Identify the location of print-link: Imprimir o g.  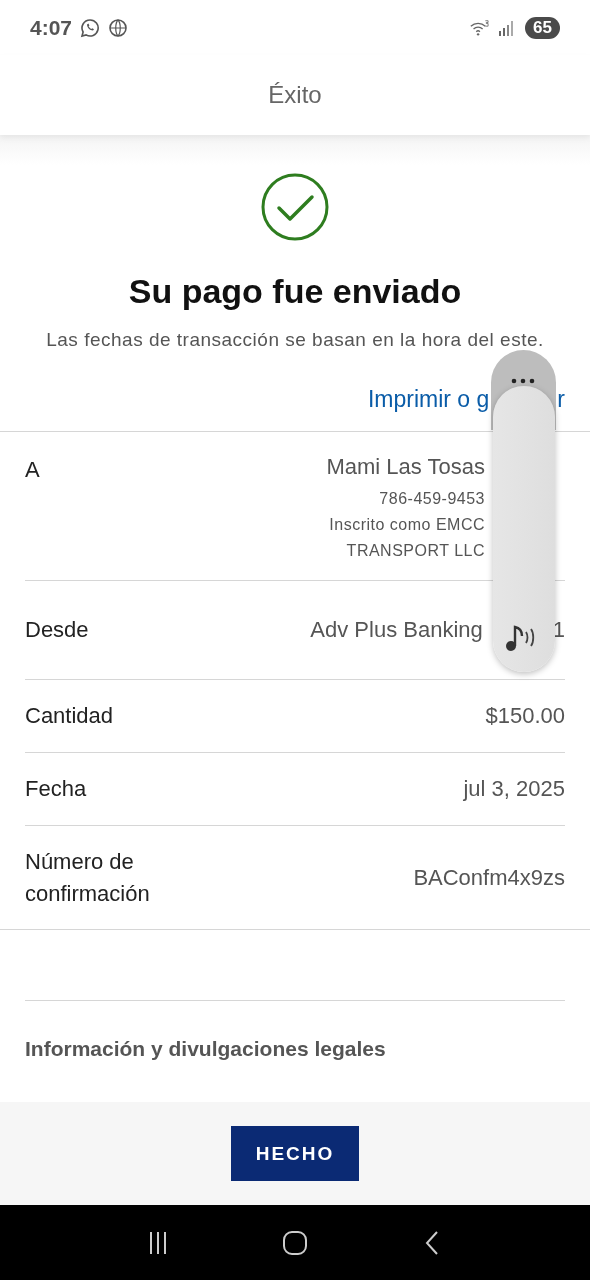
(428, 399).